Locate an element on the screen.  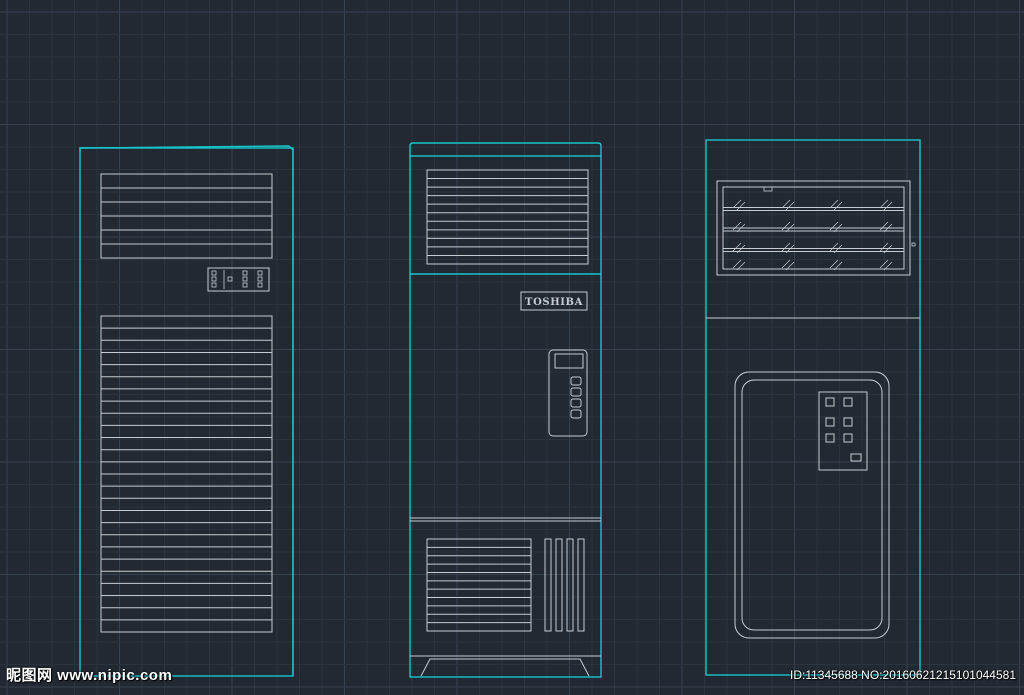
unit-middle-top-slats is located at coordinates (507, 217).